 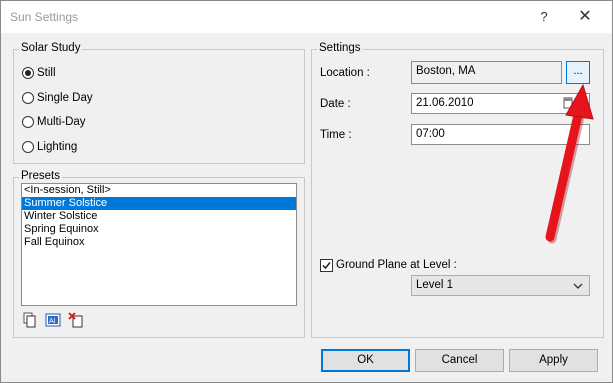 I want to click on preset-item: Winter Solstice, so click(x=159, y=216).